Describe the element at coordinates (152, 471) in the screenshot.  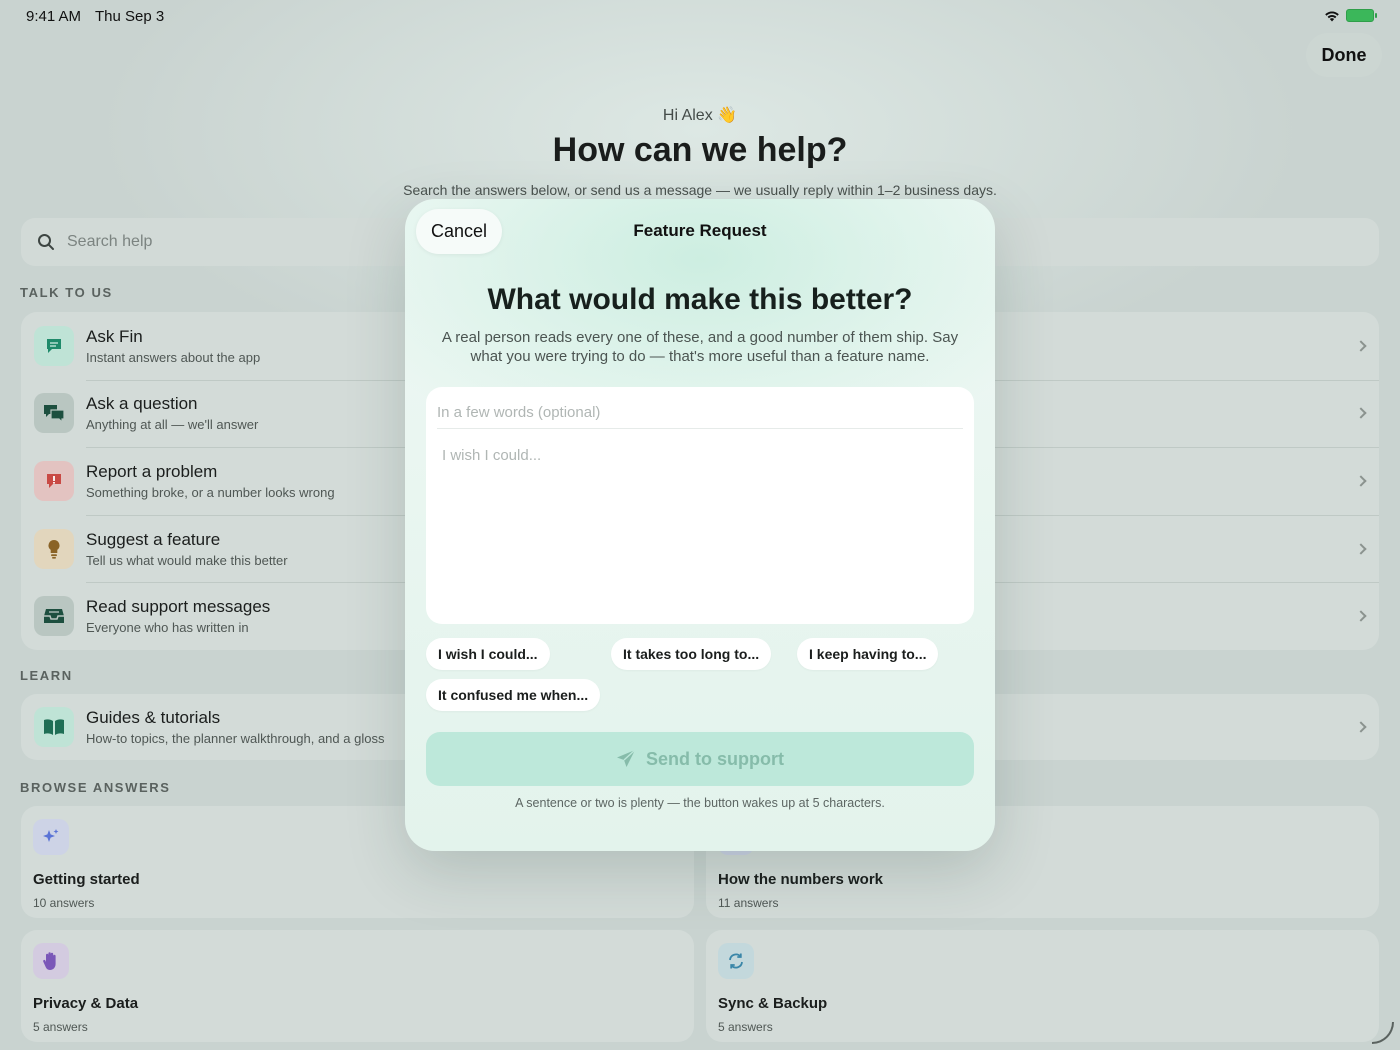
I see `row-title: Report a problem` at that location.